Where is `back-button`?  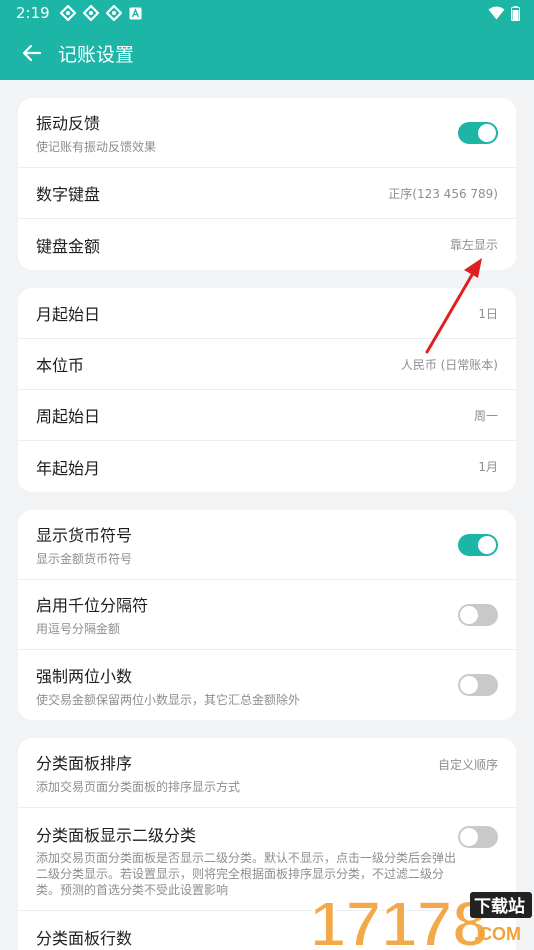 back-button is located at coordinates (32, 53).